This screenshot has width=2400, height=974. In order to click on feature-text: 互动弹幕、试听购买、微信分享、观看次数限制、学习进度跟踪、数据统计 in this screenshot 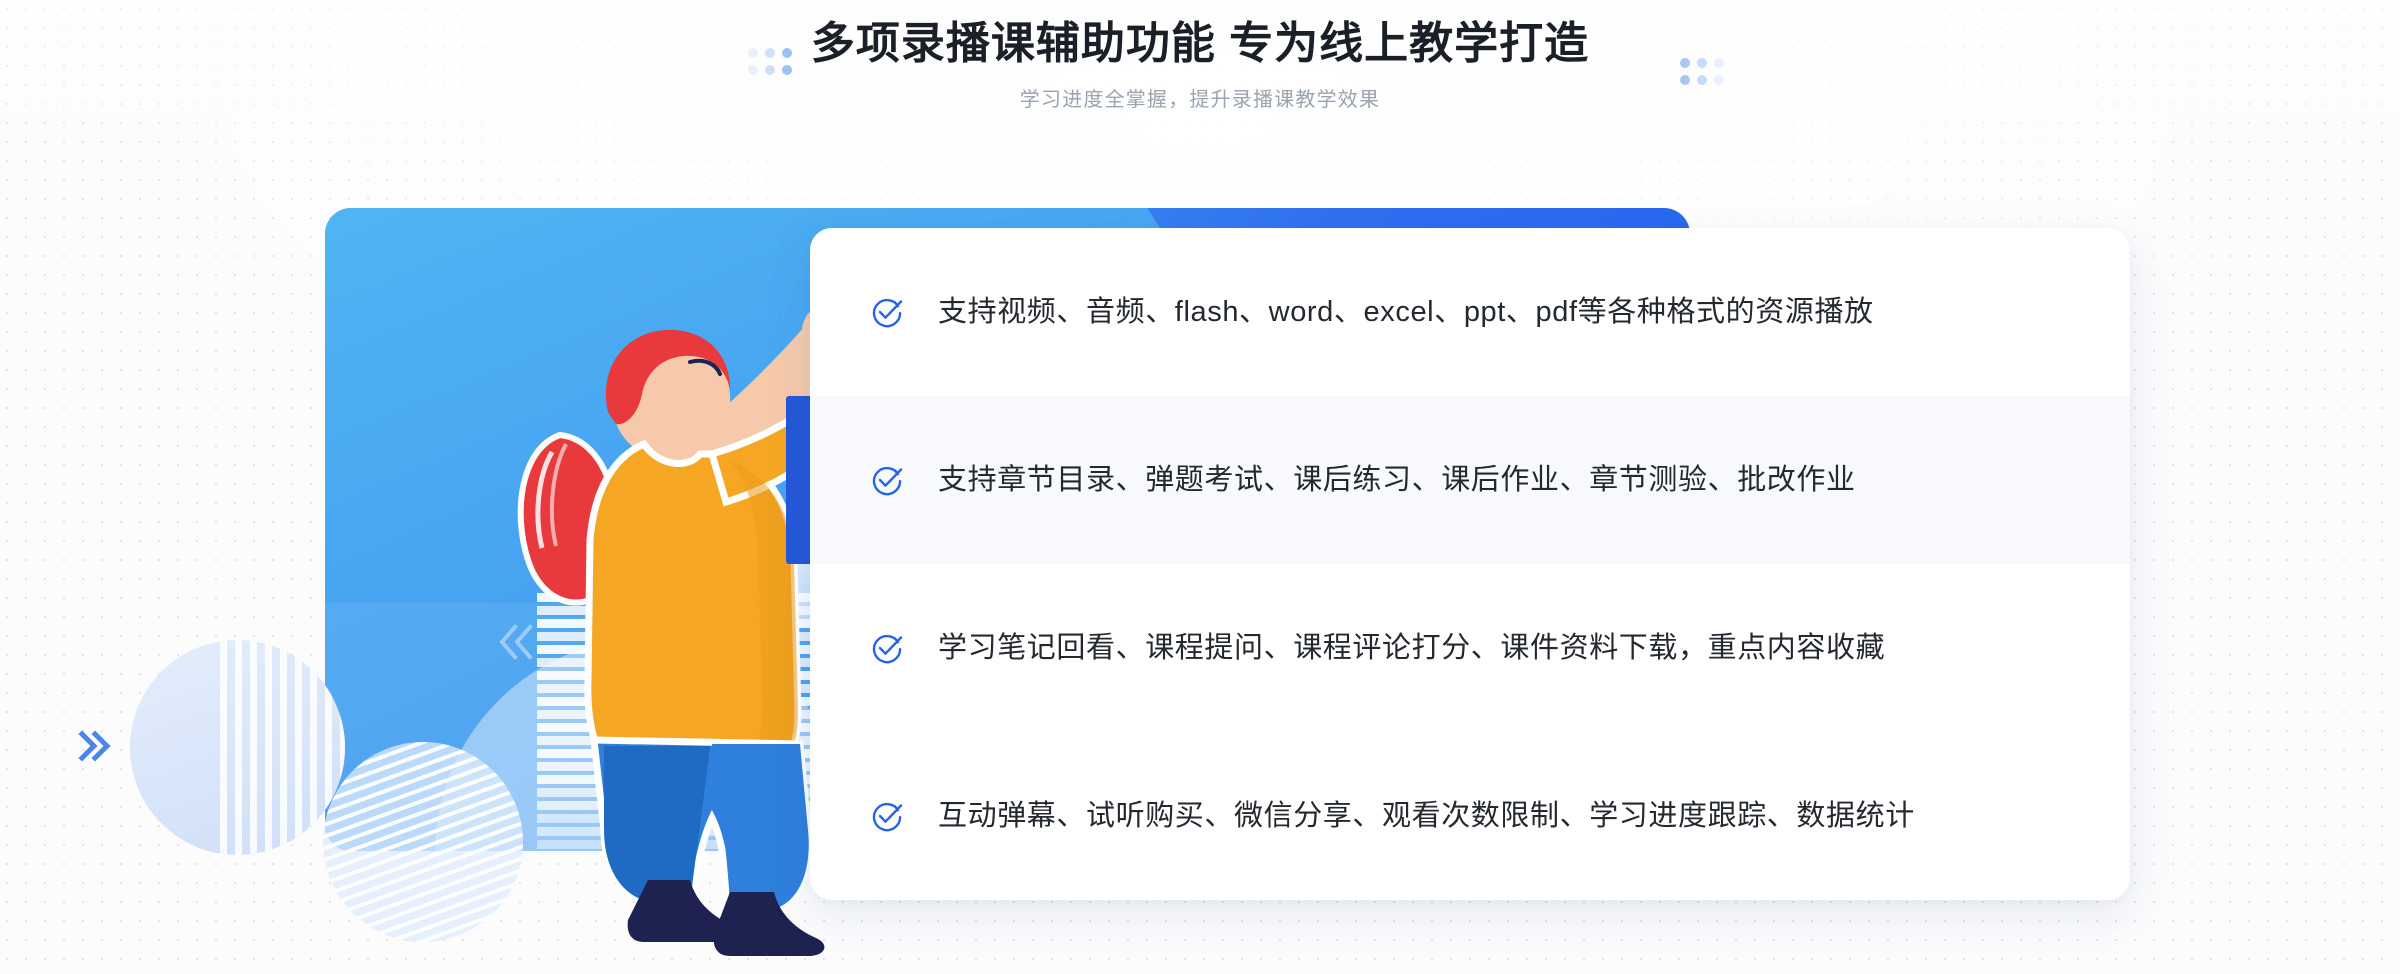, I will do `click(1426, 816)`.